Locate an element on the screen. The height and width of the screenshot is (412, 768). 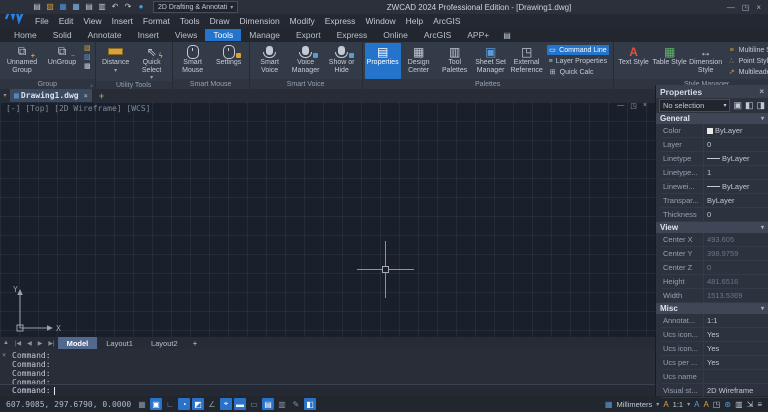
isolate-objects-icon: ◳ is located at coordinates (717, 404).